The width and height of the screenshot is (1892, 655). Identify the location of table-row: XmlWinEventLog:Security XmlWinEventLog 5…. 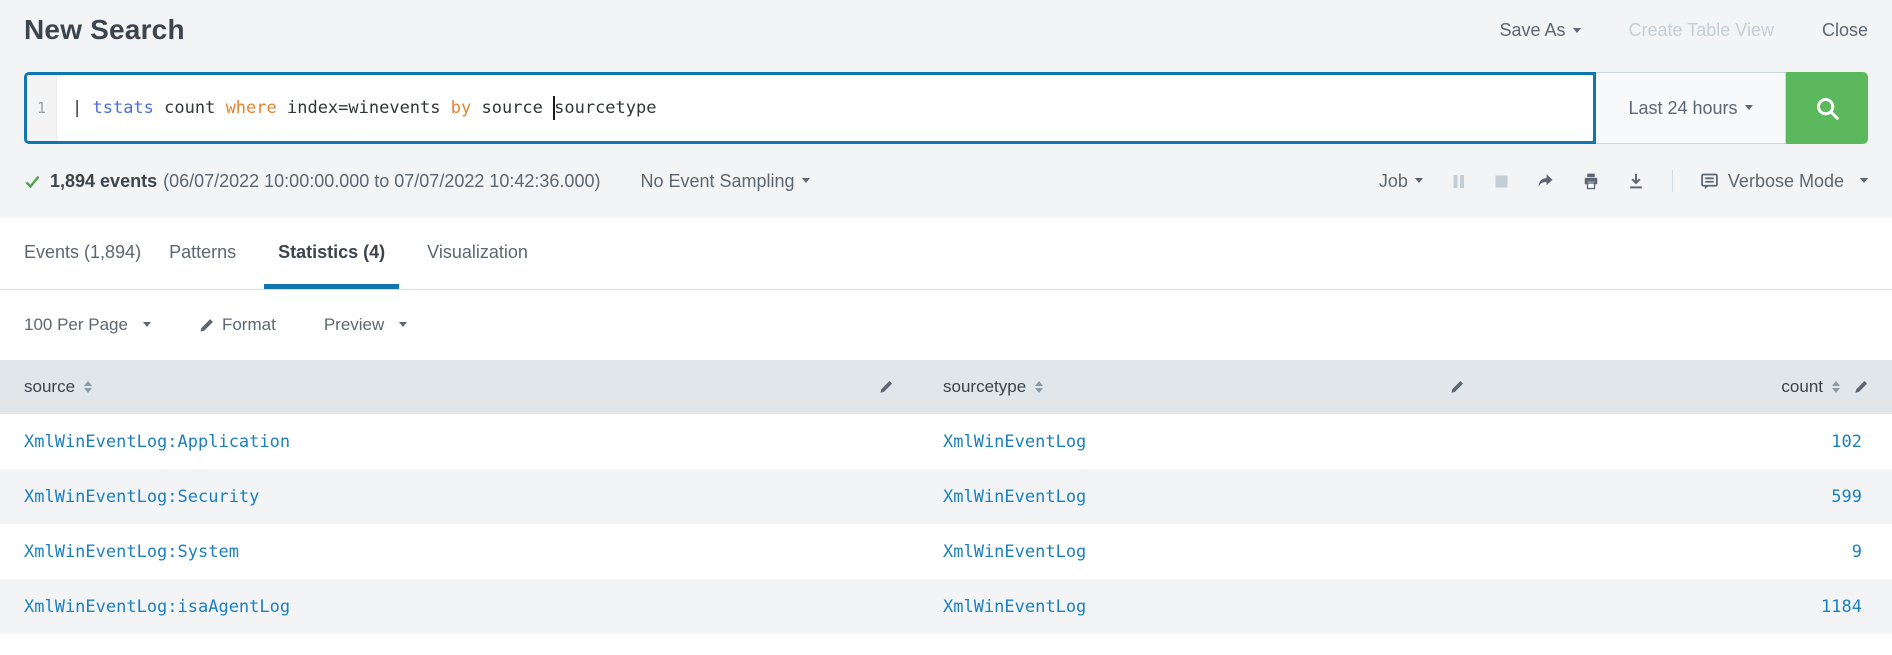
(946, 496).